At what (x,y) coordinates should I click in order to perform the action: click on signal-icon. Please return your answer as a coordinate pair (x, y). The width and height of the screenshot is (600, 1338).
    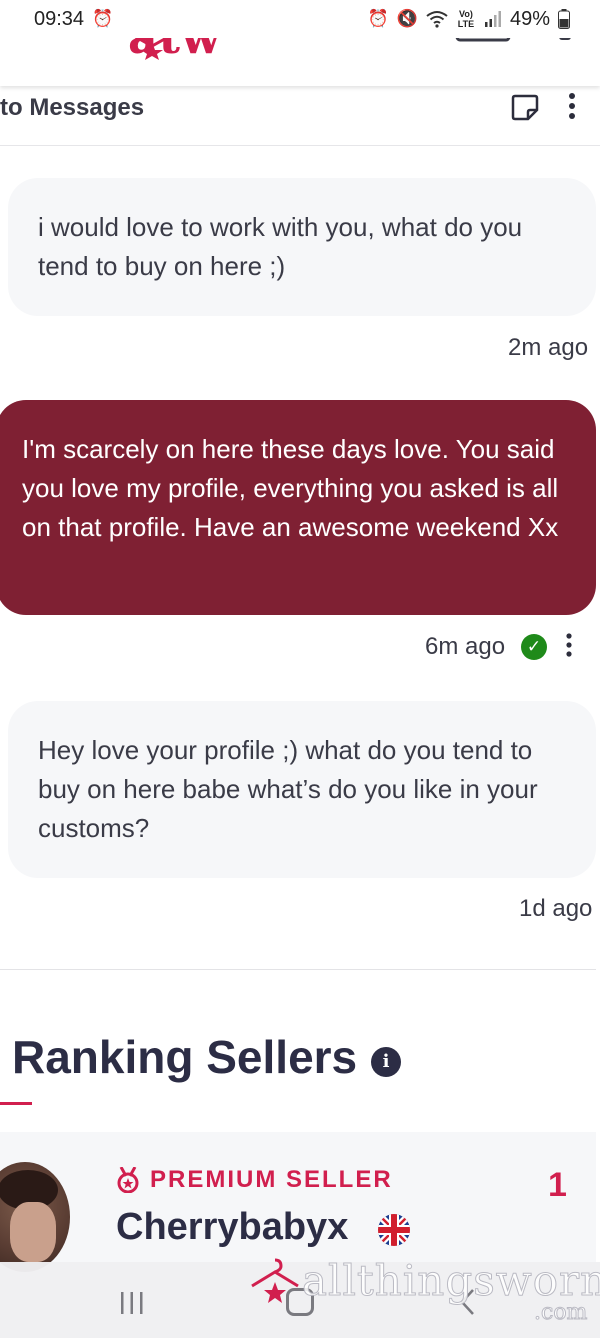
    Looking at the image, I should click on (492, 19).